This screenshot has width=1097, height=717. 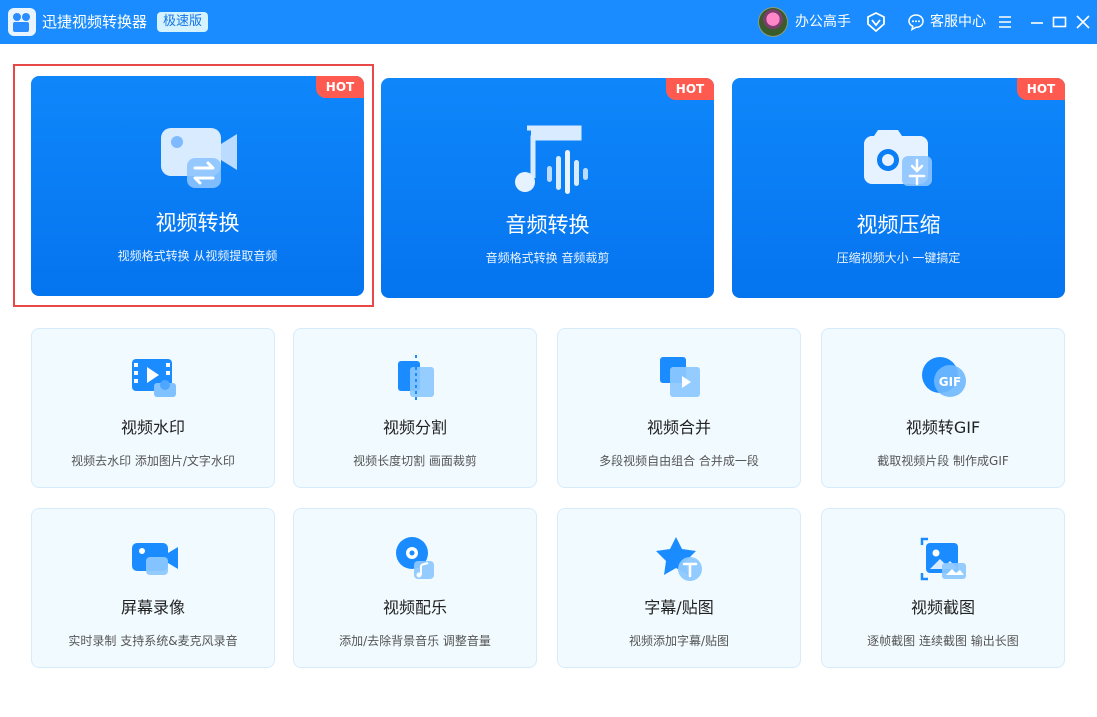 What do you see at coordinates (950, 382) in the screenshot?
I see `gif-icon-text: GIF` at bounding box center [950, 382].